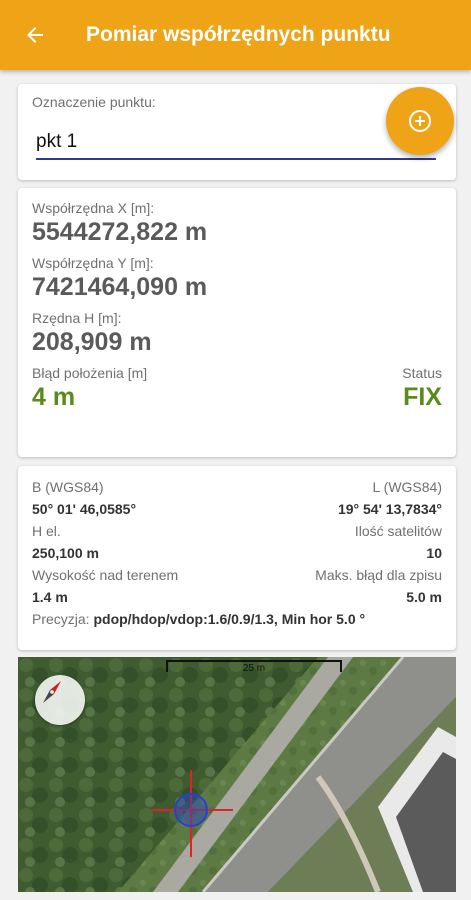 The image size is (471, 900). What do you see at coordinates (237, 396) in the screenshot?
I see `error-status-values: 4 m FIX` at bounding box center [237, 396].